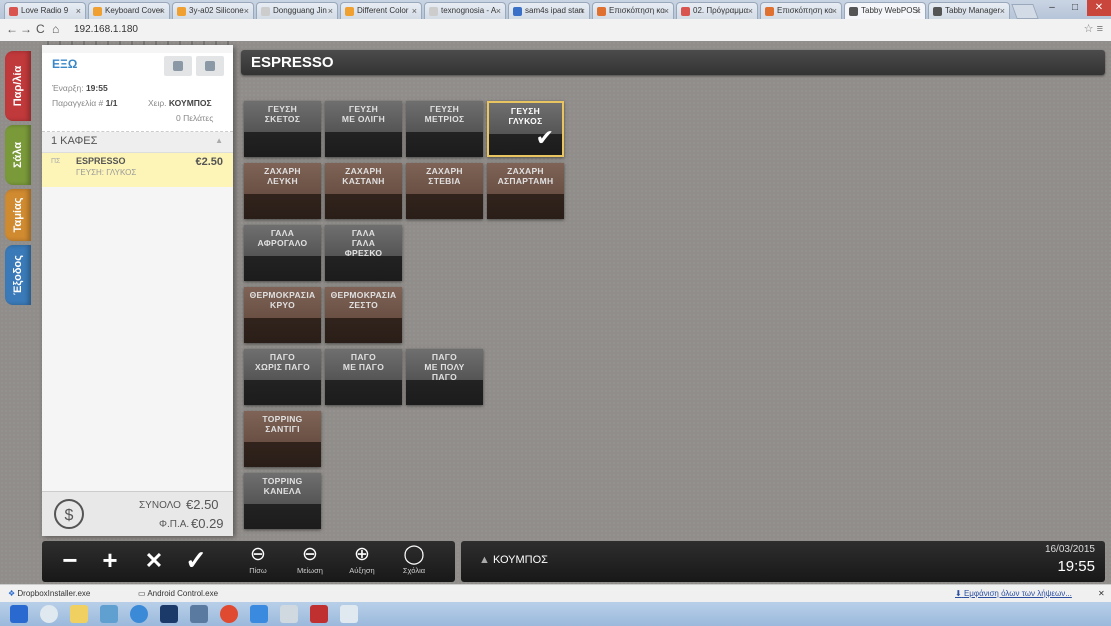  I want to click on order-mode: ΕΞΩ, so click(65, 64).